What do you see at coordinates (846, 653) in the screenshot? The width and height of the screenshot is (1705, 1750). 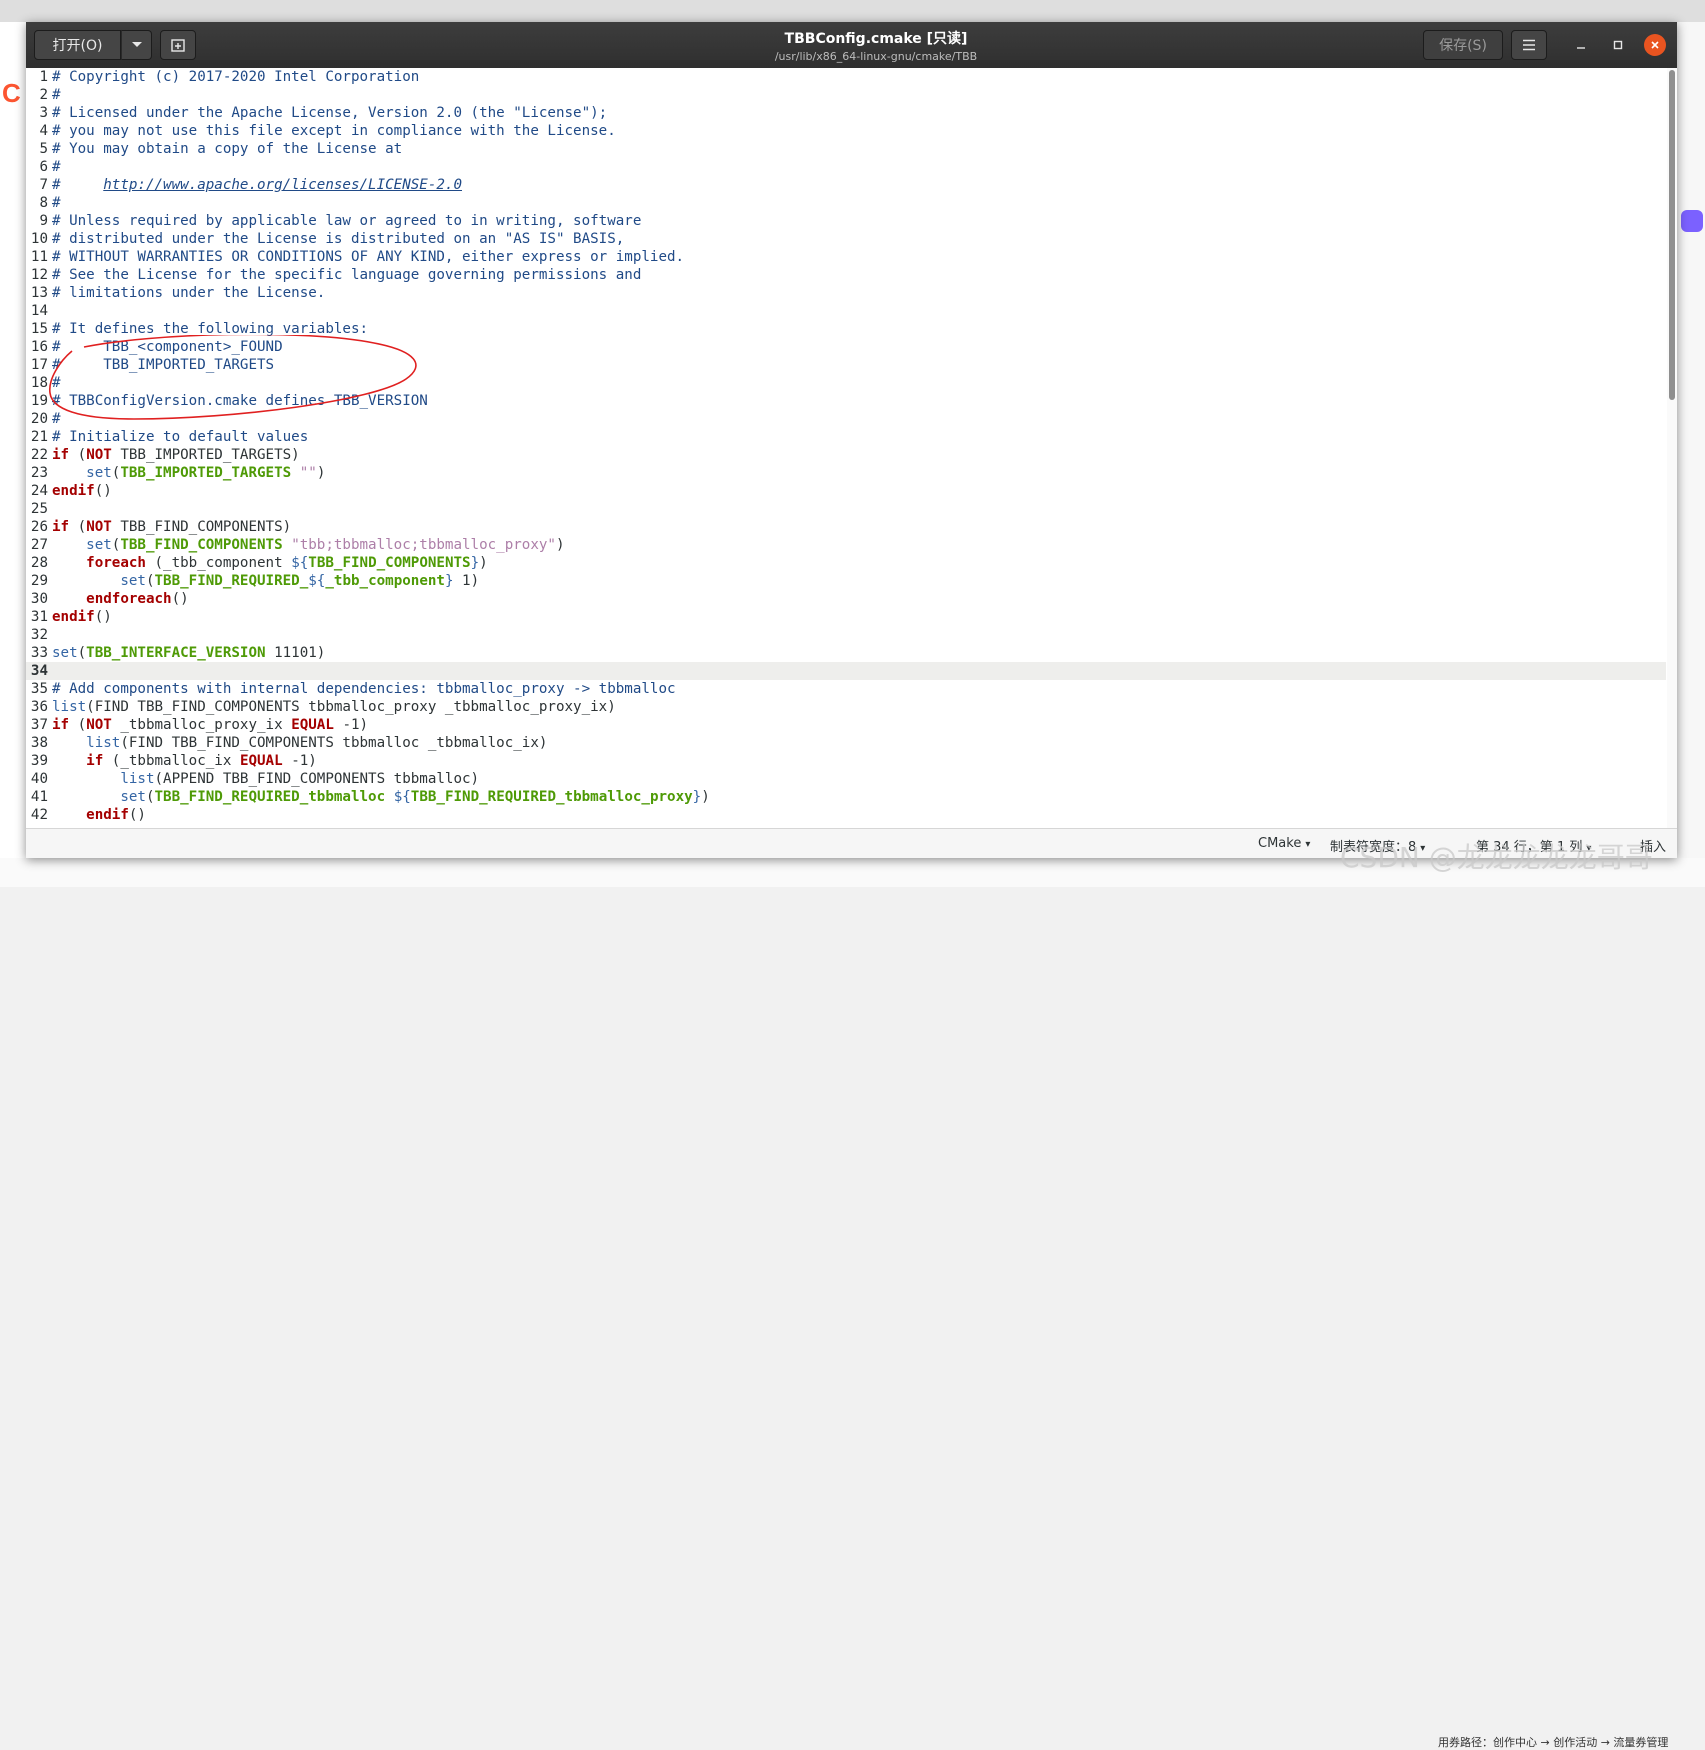 I see `code-line: 33 set(TBB_INTERFACE_VERSION 11101)` at bounding box center [846, 653].